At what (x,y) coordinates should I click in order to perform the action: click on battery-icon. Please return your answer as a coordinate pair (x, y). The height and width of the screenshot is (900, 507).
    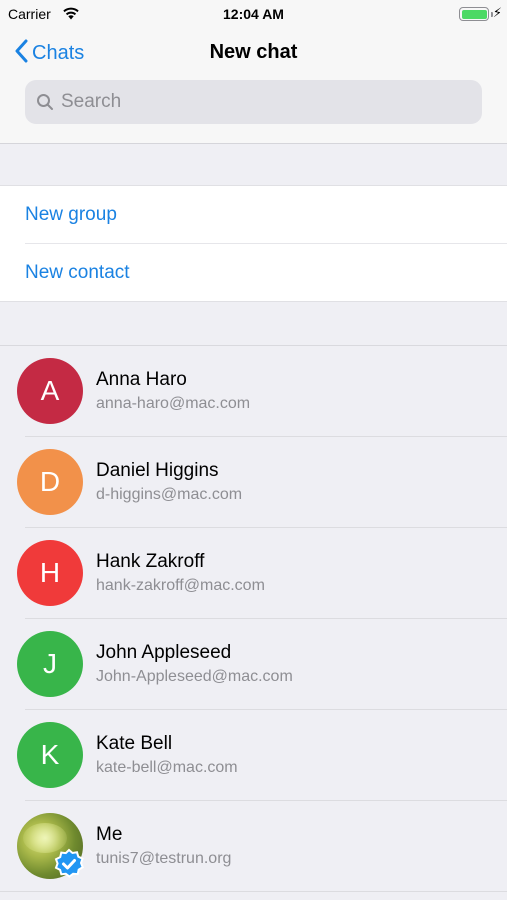
    Looking at the image, I should click on (474, 14).